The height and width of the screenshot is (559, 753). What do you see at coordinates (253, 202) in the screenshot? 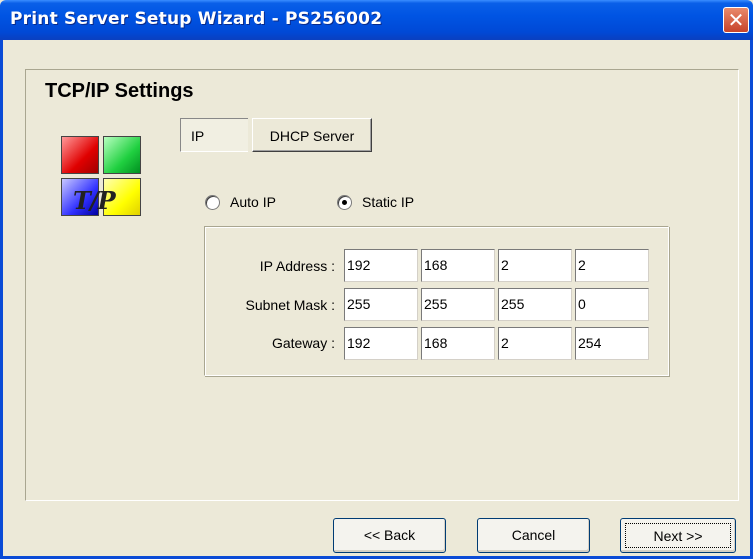
I see `auto-ip-label: Auto IP` at bounding box center [253, 202].